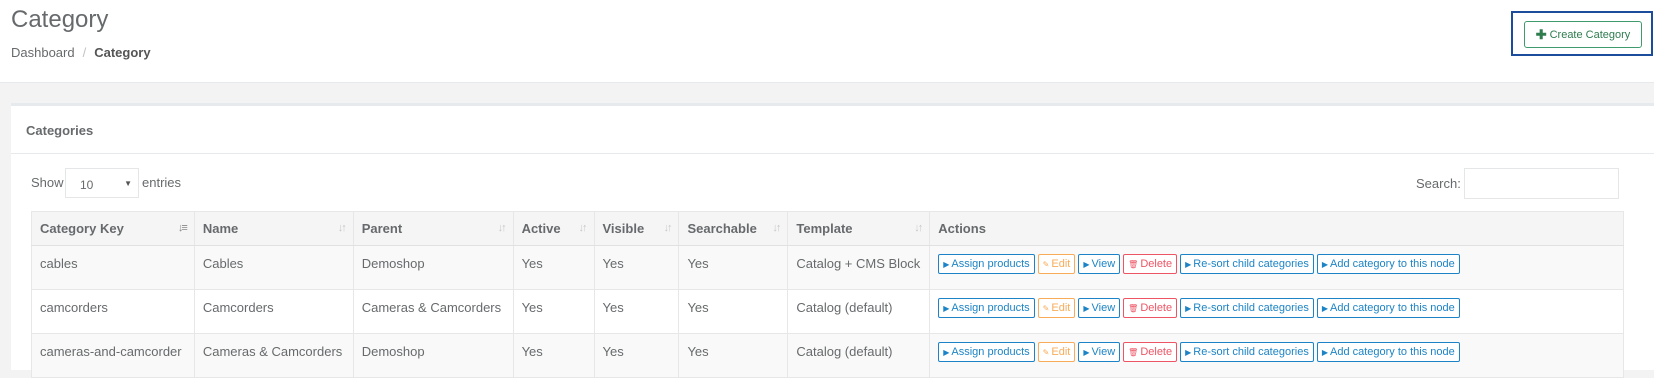 The image size is (1654, 378). What do you see at coordinates (87, 185) in the screenshot?
I see `page-size-value: 10` at bounding box center [87, 185].